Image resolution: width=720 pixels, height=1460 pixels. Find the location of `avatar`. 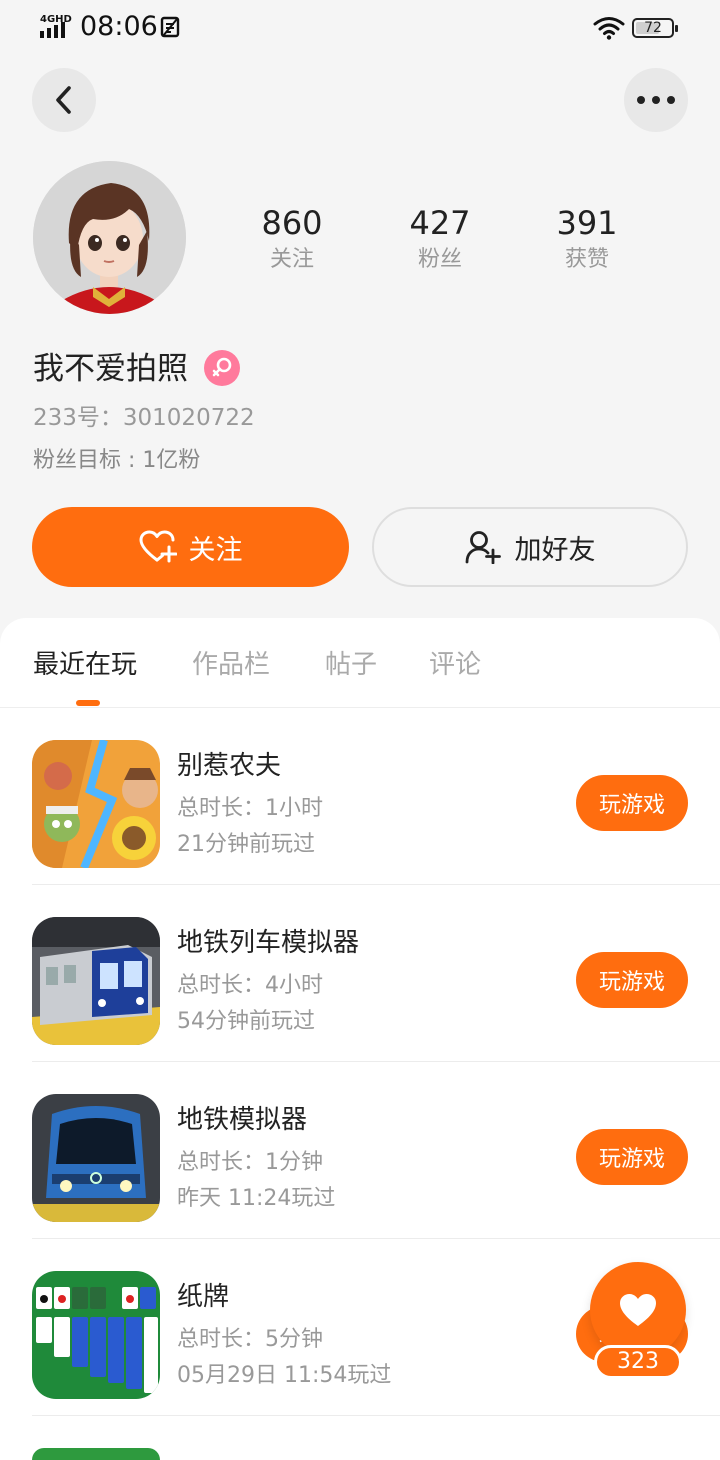

avatar is located at coordinates (109, 237).